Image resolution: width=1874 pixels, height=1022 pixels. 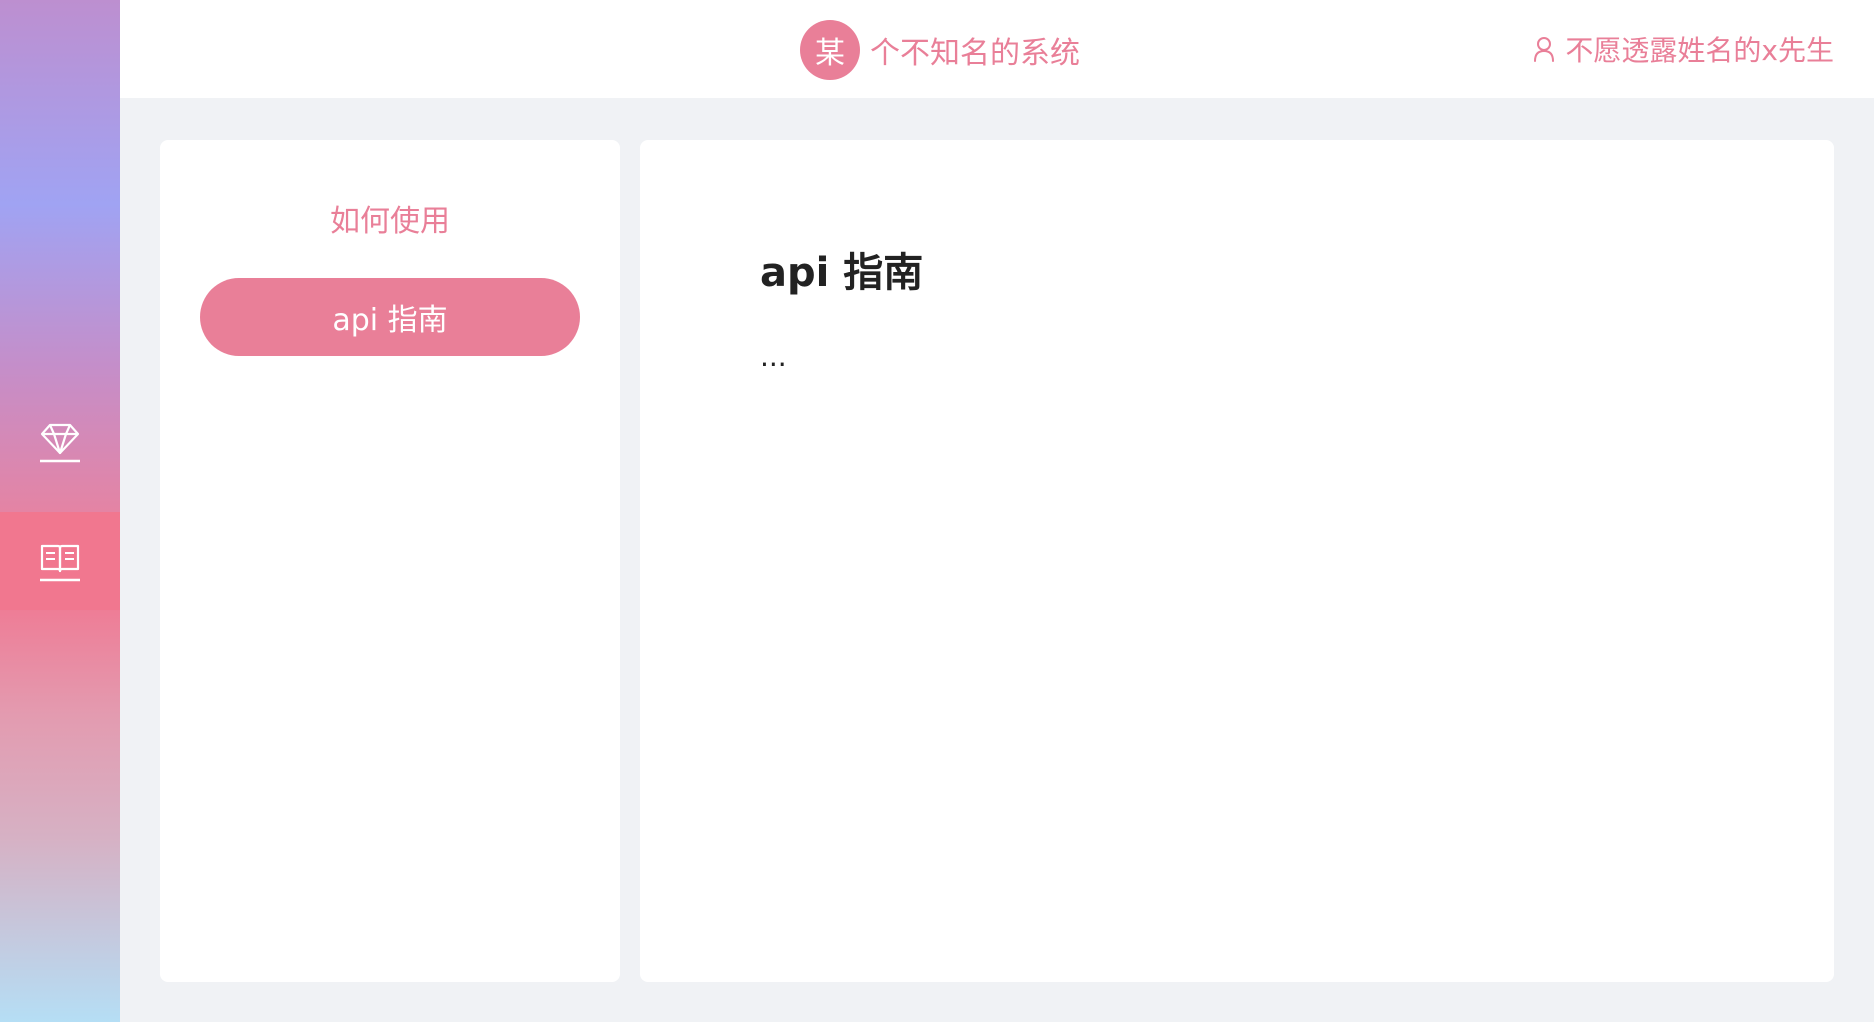 What do you see at coordinates (1544, 49) in the screenshot?
I see `user-icon` at bounding box center [1544, 49].